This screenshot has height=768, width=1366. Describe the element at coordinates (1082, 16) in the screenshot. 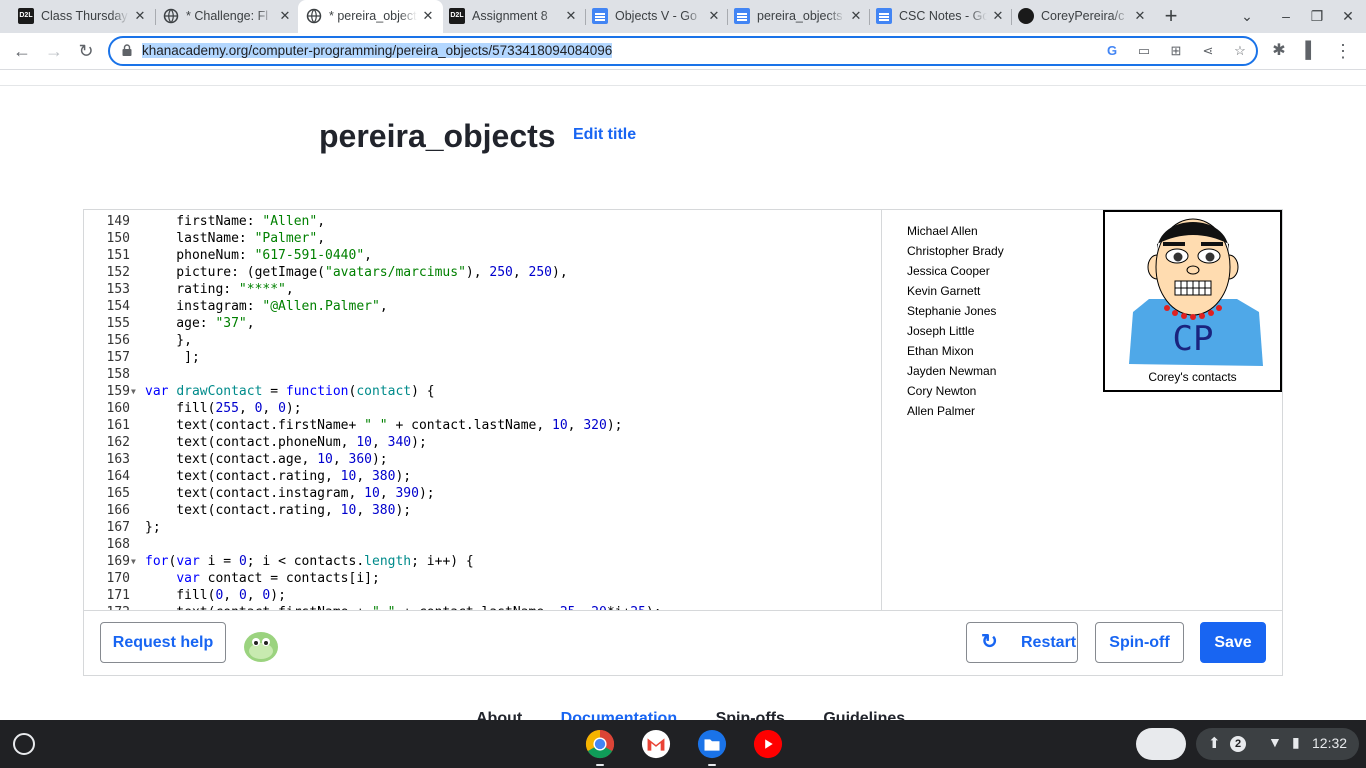

I see `browser-tab: CoreyPereira/c ✕` at that location.